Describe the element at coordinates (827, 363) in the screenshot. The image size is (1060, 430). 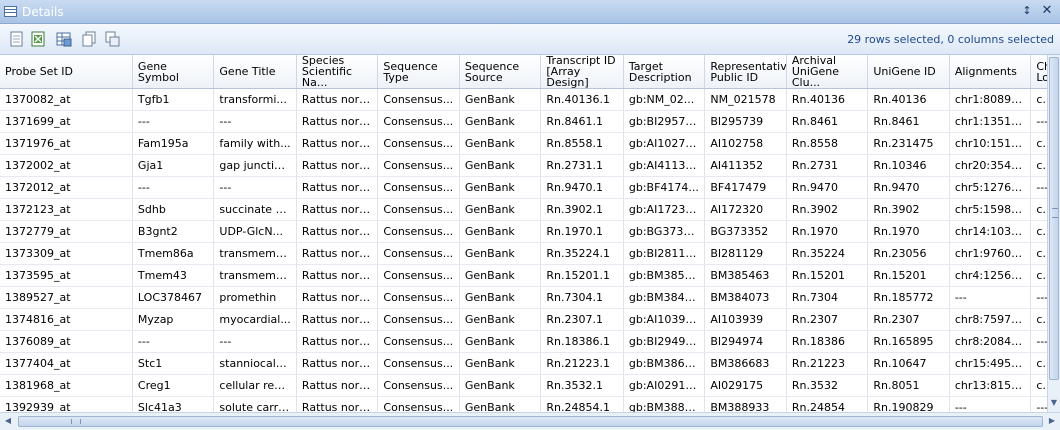
I see `table-cell: Rn.21223` at that location.